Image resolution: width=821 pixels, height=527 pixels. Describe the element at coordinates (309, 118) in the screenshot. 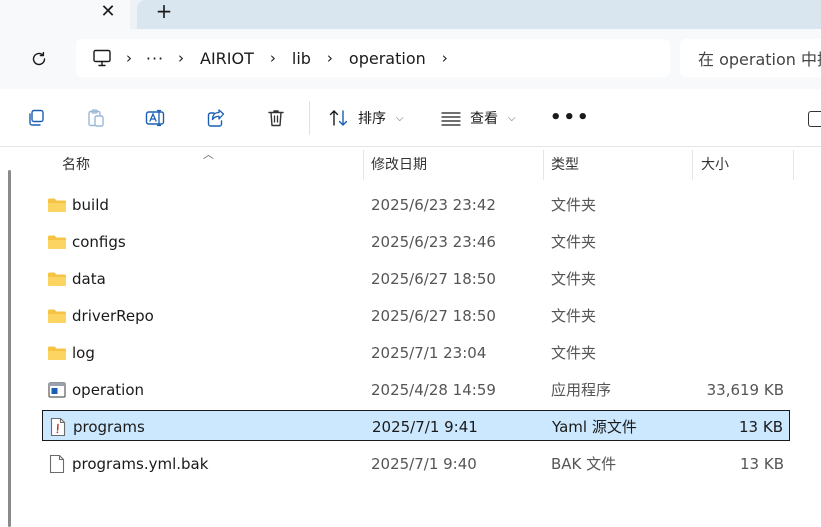

I see `toolbar-divider` at that location.